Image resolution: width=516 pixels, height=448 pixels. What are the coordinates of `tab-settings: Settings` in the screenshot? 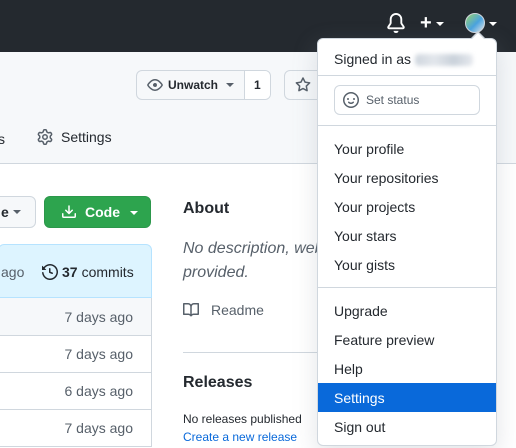 It's located at (74, 137).